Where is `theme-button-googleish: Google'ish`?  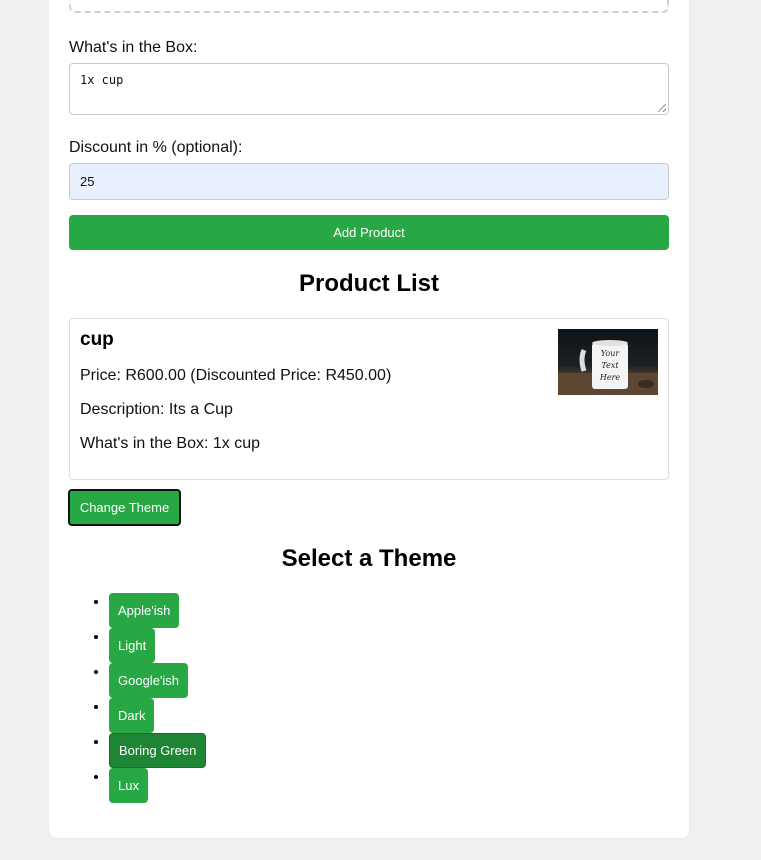
theme-button-googleish: Google'ish is located at coordinates (149, 680).